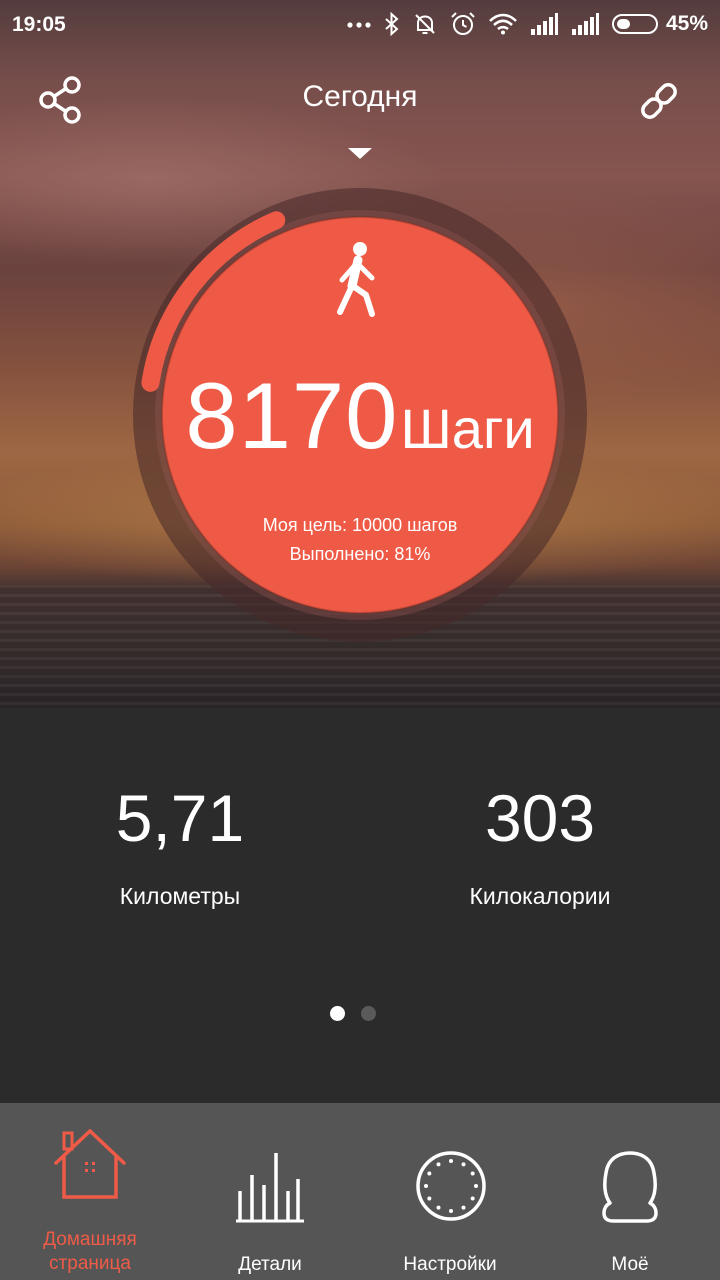 The width and height of the screenshot is (720, 1280). What do you see at coordinates (360, 153) in the screenshot?
I see `caret-down-icon` at bounding box center [360, 153].